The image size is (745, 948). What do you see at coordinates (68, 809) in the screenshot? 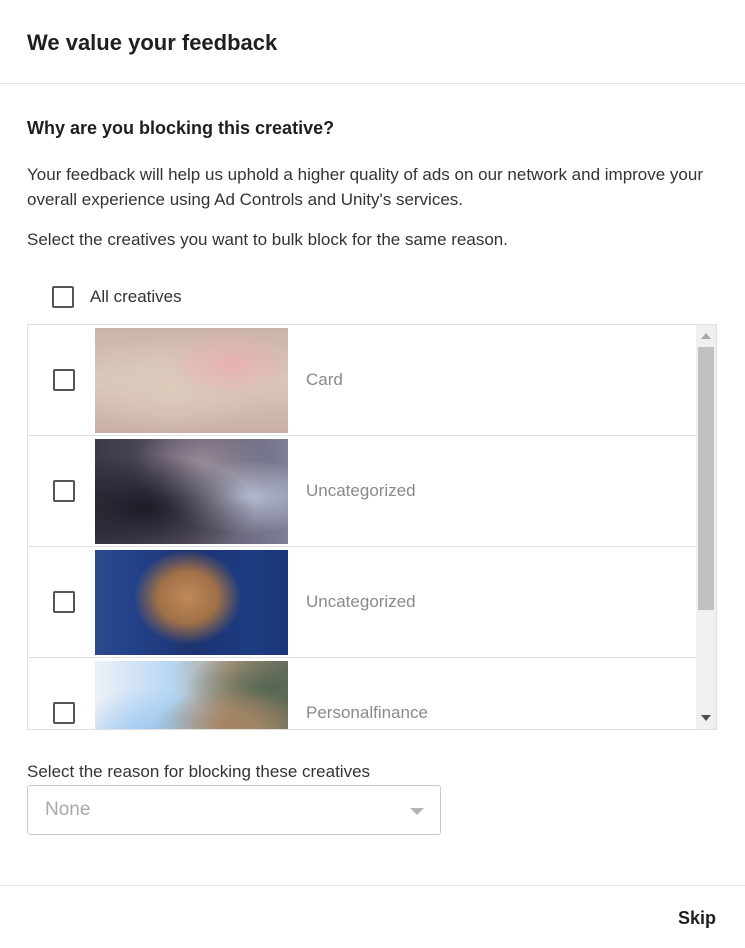
I see `reason-select-value: None` at bounding box center [68, 809].